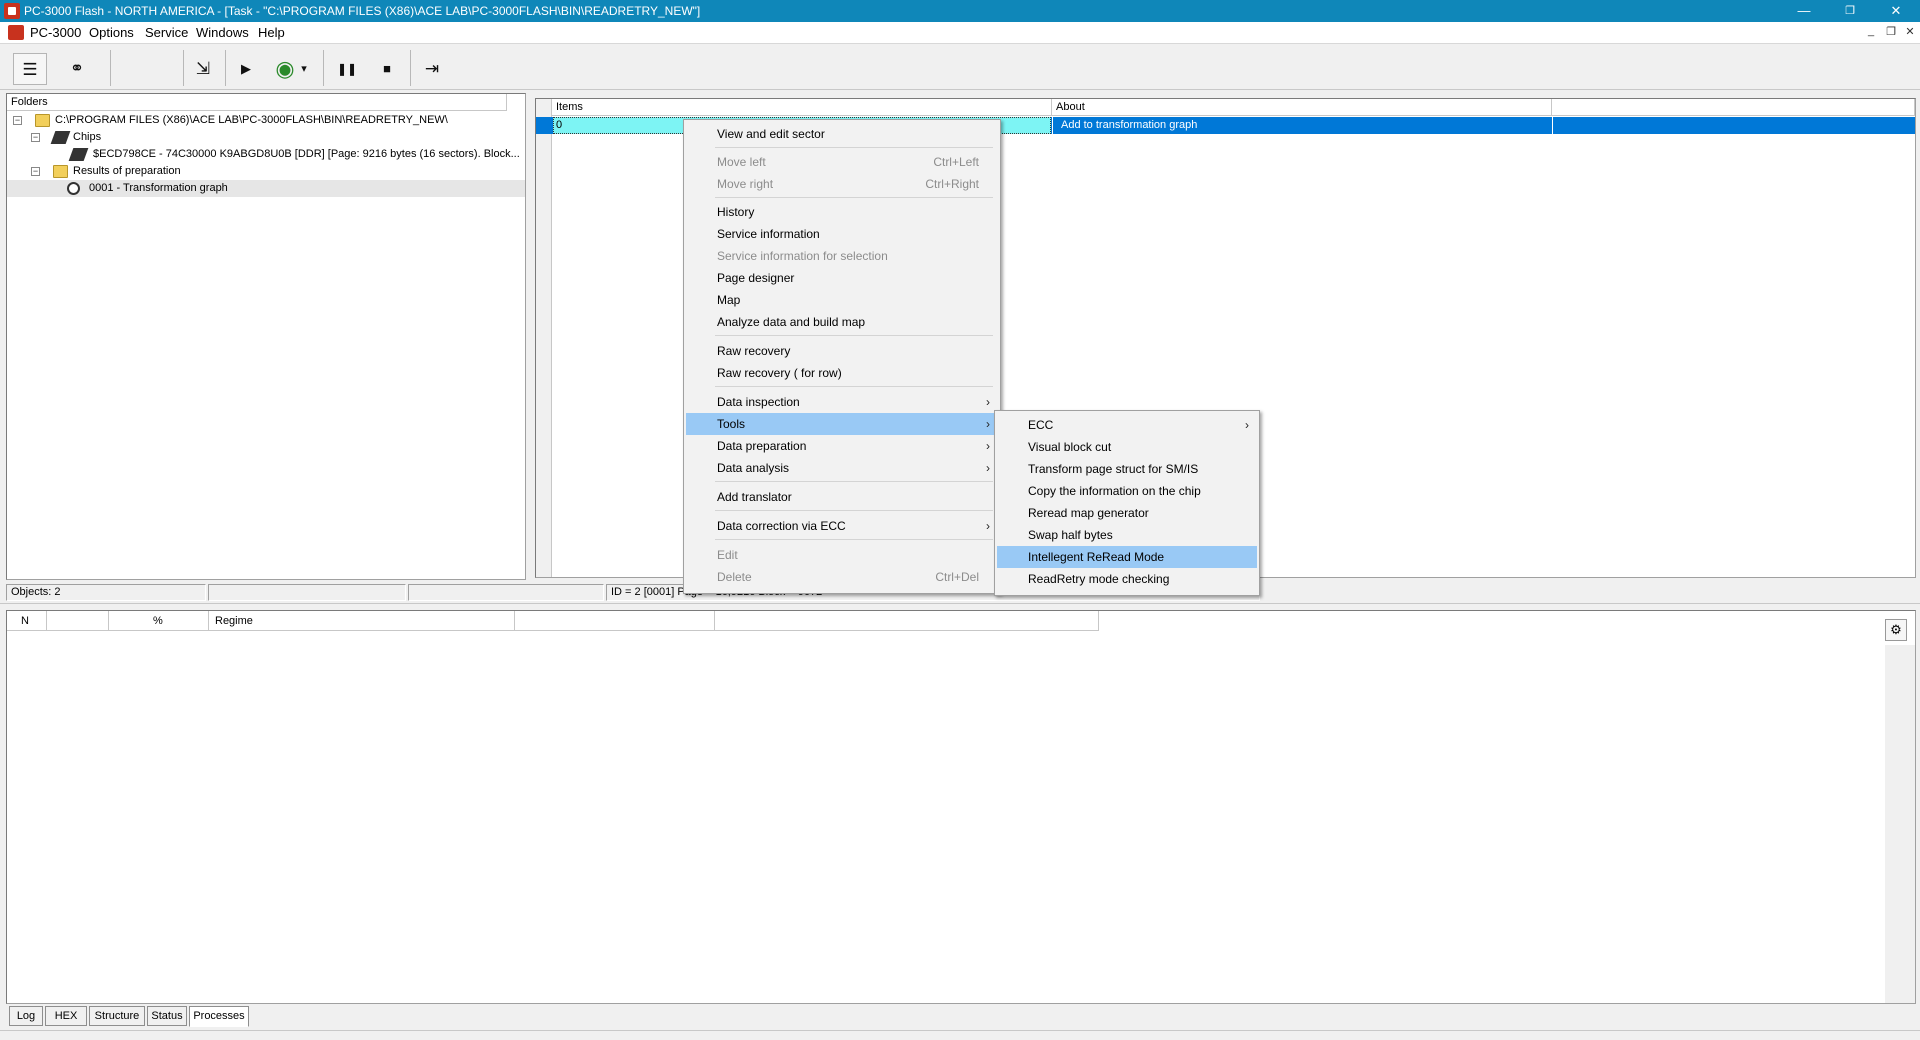 The image size is (1920, 1040). I want to click on submenu-item-readretry-mode-checking: ReadRetry mode checking, so click(1127, 579).